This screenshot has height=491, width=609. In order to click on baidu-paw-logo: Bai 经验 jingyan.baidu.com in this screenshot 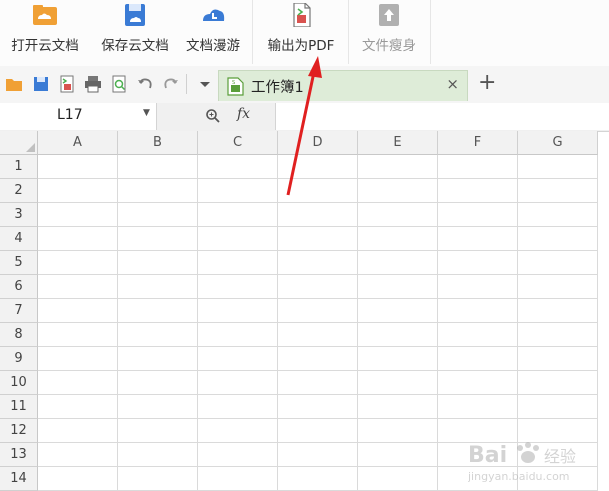, I will do `click(521, 462)`.